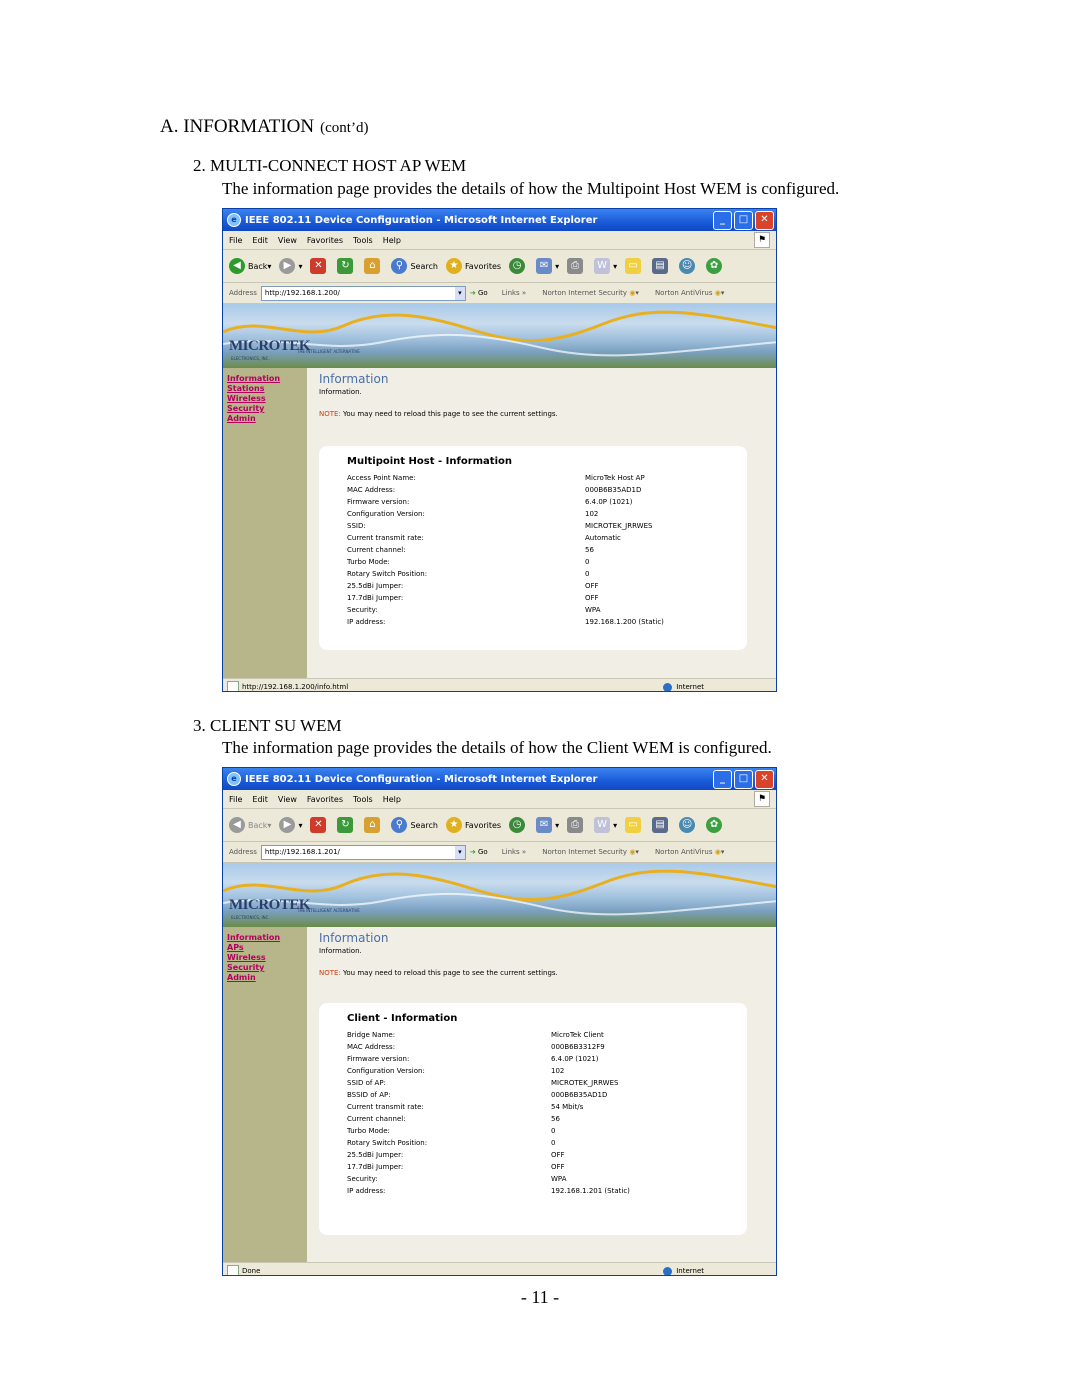 The width and height of the screenshot is (1080, 1397). What do you see at coordinates (488, 1085) in the screenshot?
I see `info-row: SSID of AP: MICROTEK_JRRWES` at bounding box center [488, 1085].